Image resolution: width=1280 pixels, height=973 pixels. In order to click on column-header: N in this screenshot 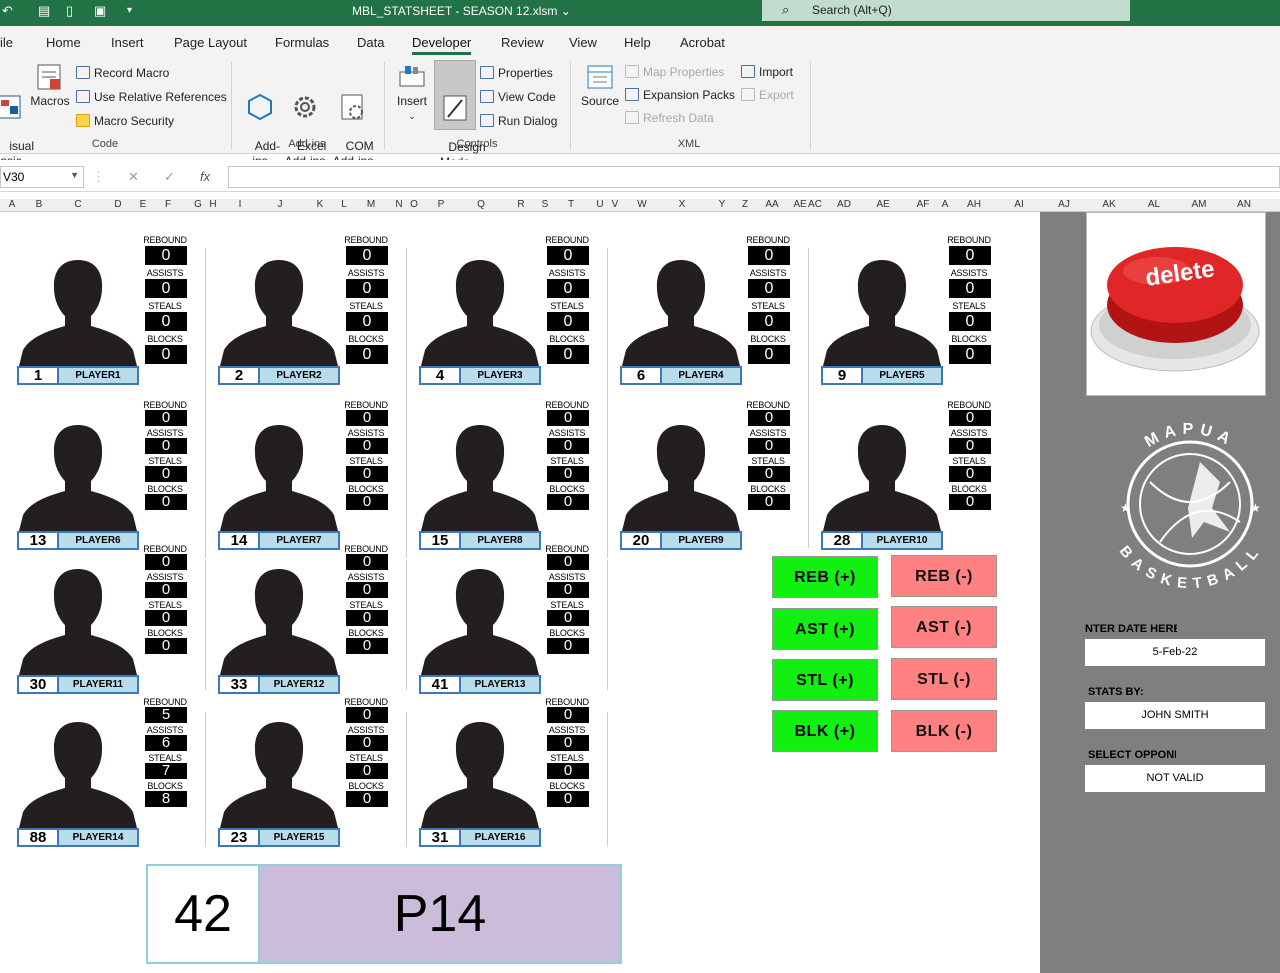, I will do `click(398, 204)`.